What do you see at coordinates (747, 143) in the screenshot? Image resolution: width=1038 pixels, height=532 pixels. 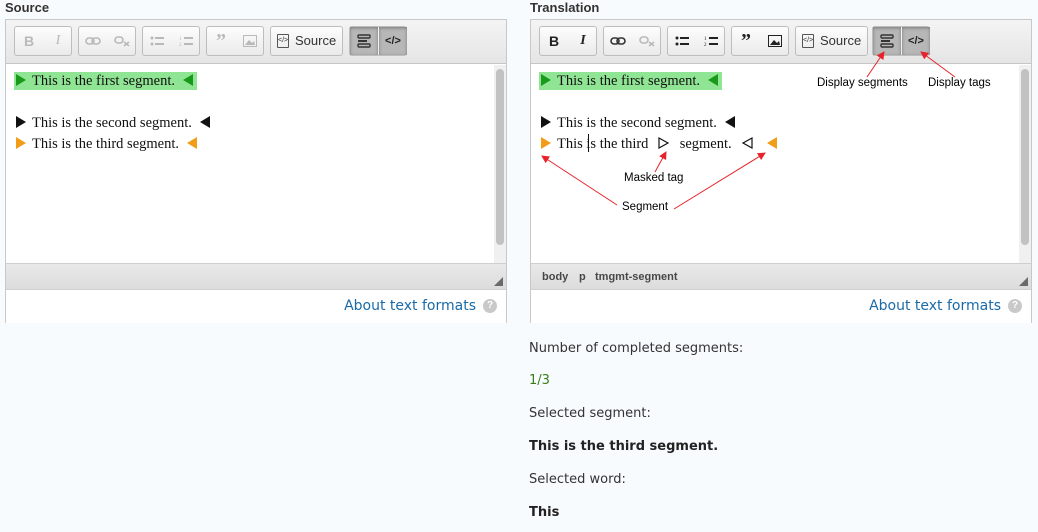 I see `masked-tag-close-icon` at bounding box center [747, 143].